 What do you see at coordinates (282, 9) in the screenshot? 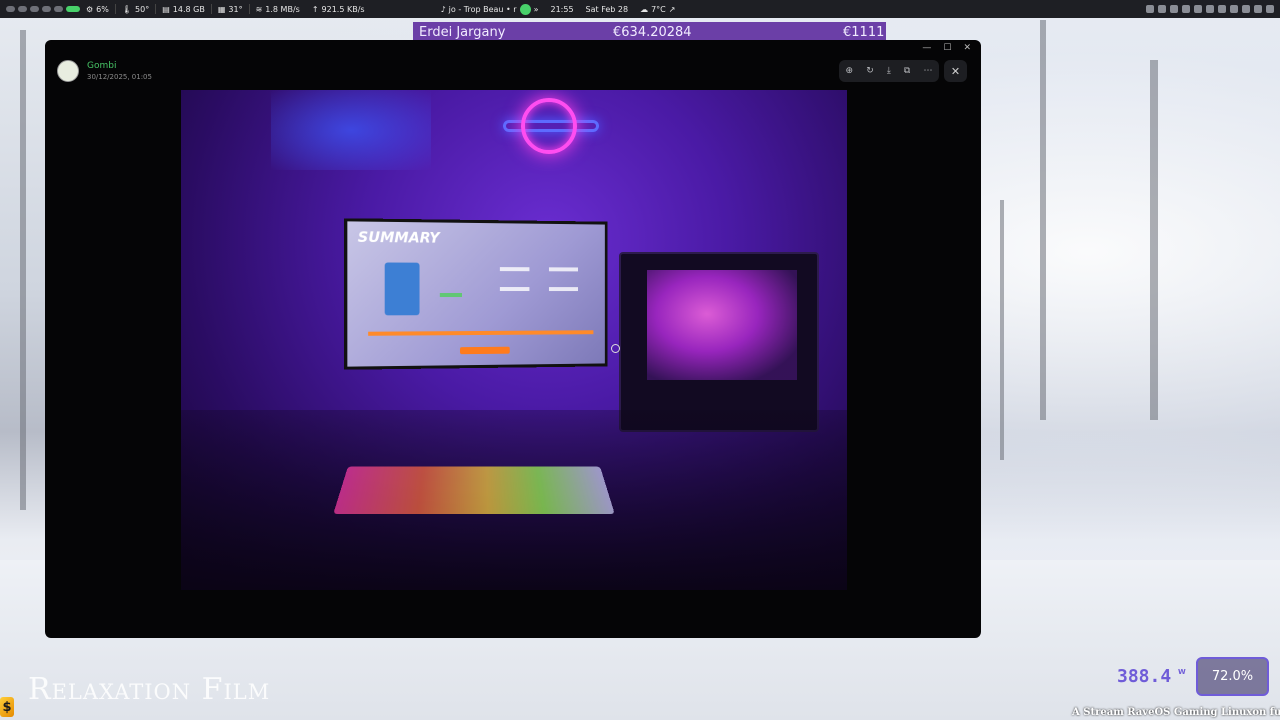
I see `download-value: 1.8 MB/s` at bounding box center [282, 9].